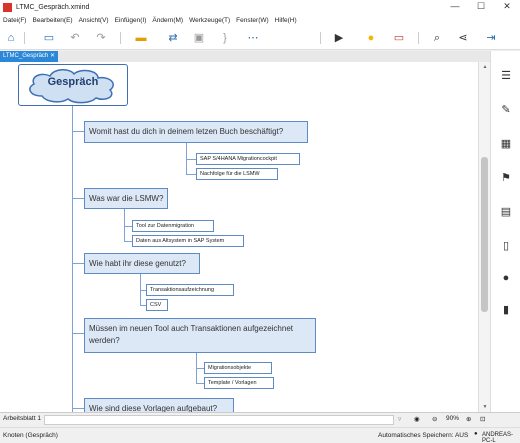 This screenshot has width=520, height=443. I want to click on tab-label: LTMC_Gespräch, so click(26, 56).